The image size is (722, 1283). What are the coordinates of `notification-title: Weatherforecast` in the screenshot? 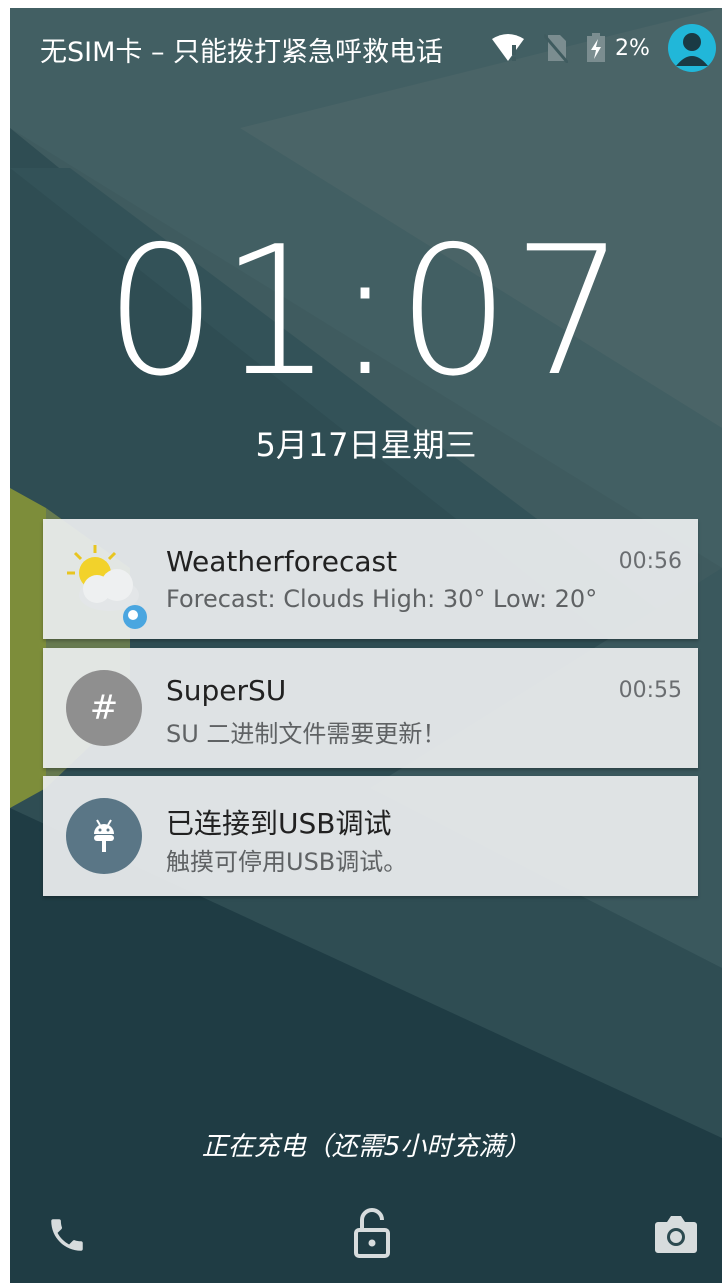 It's located at (282, 561).